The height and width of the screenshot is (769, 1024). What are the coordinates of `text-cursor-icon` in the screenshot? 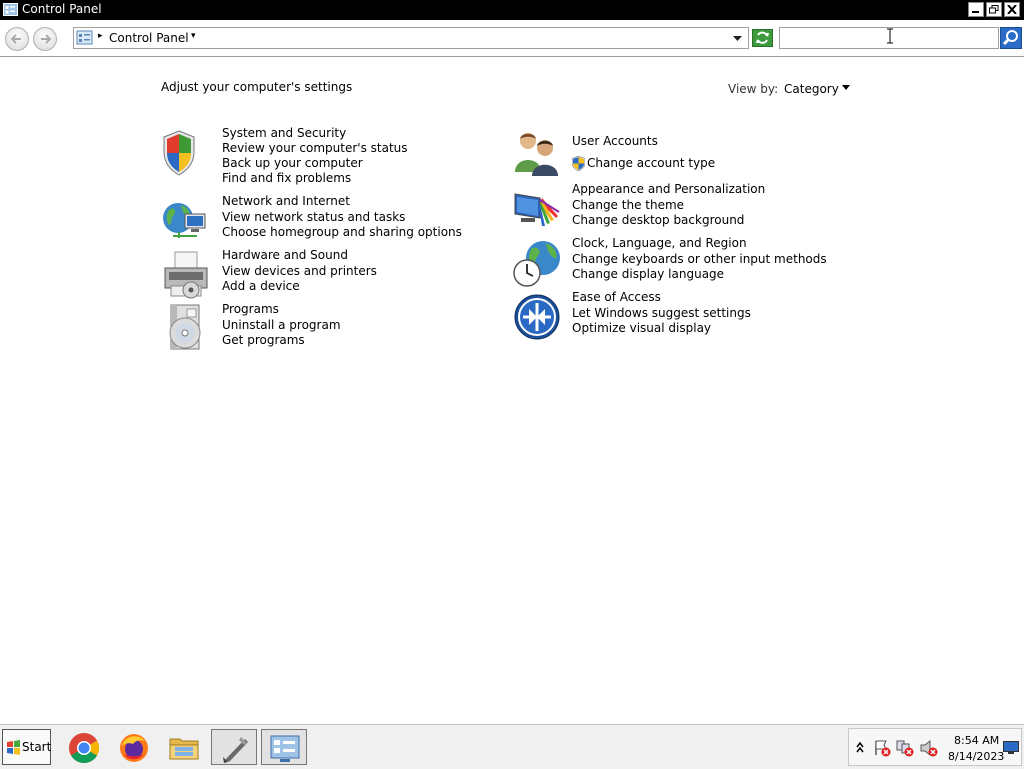 It's located at (890, 36).